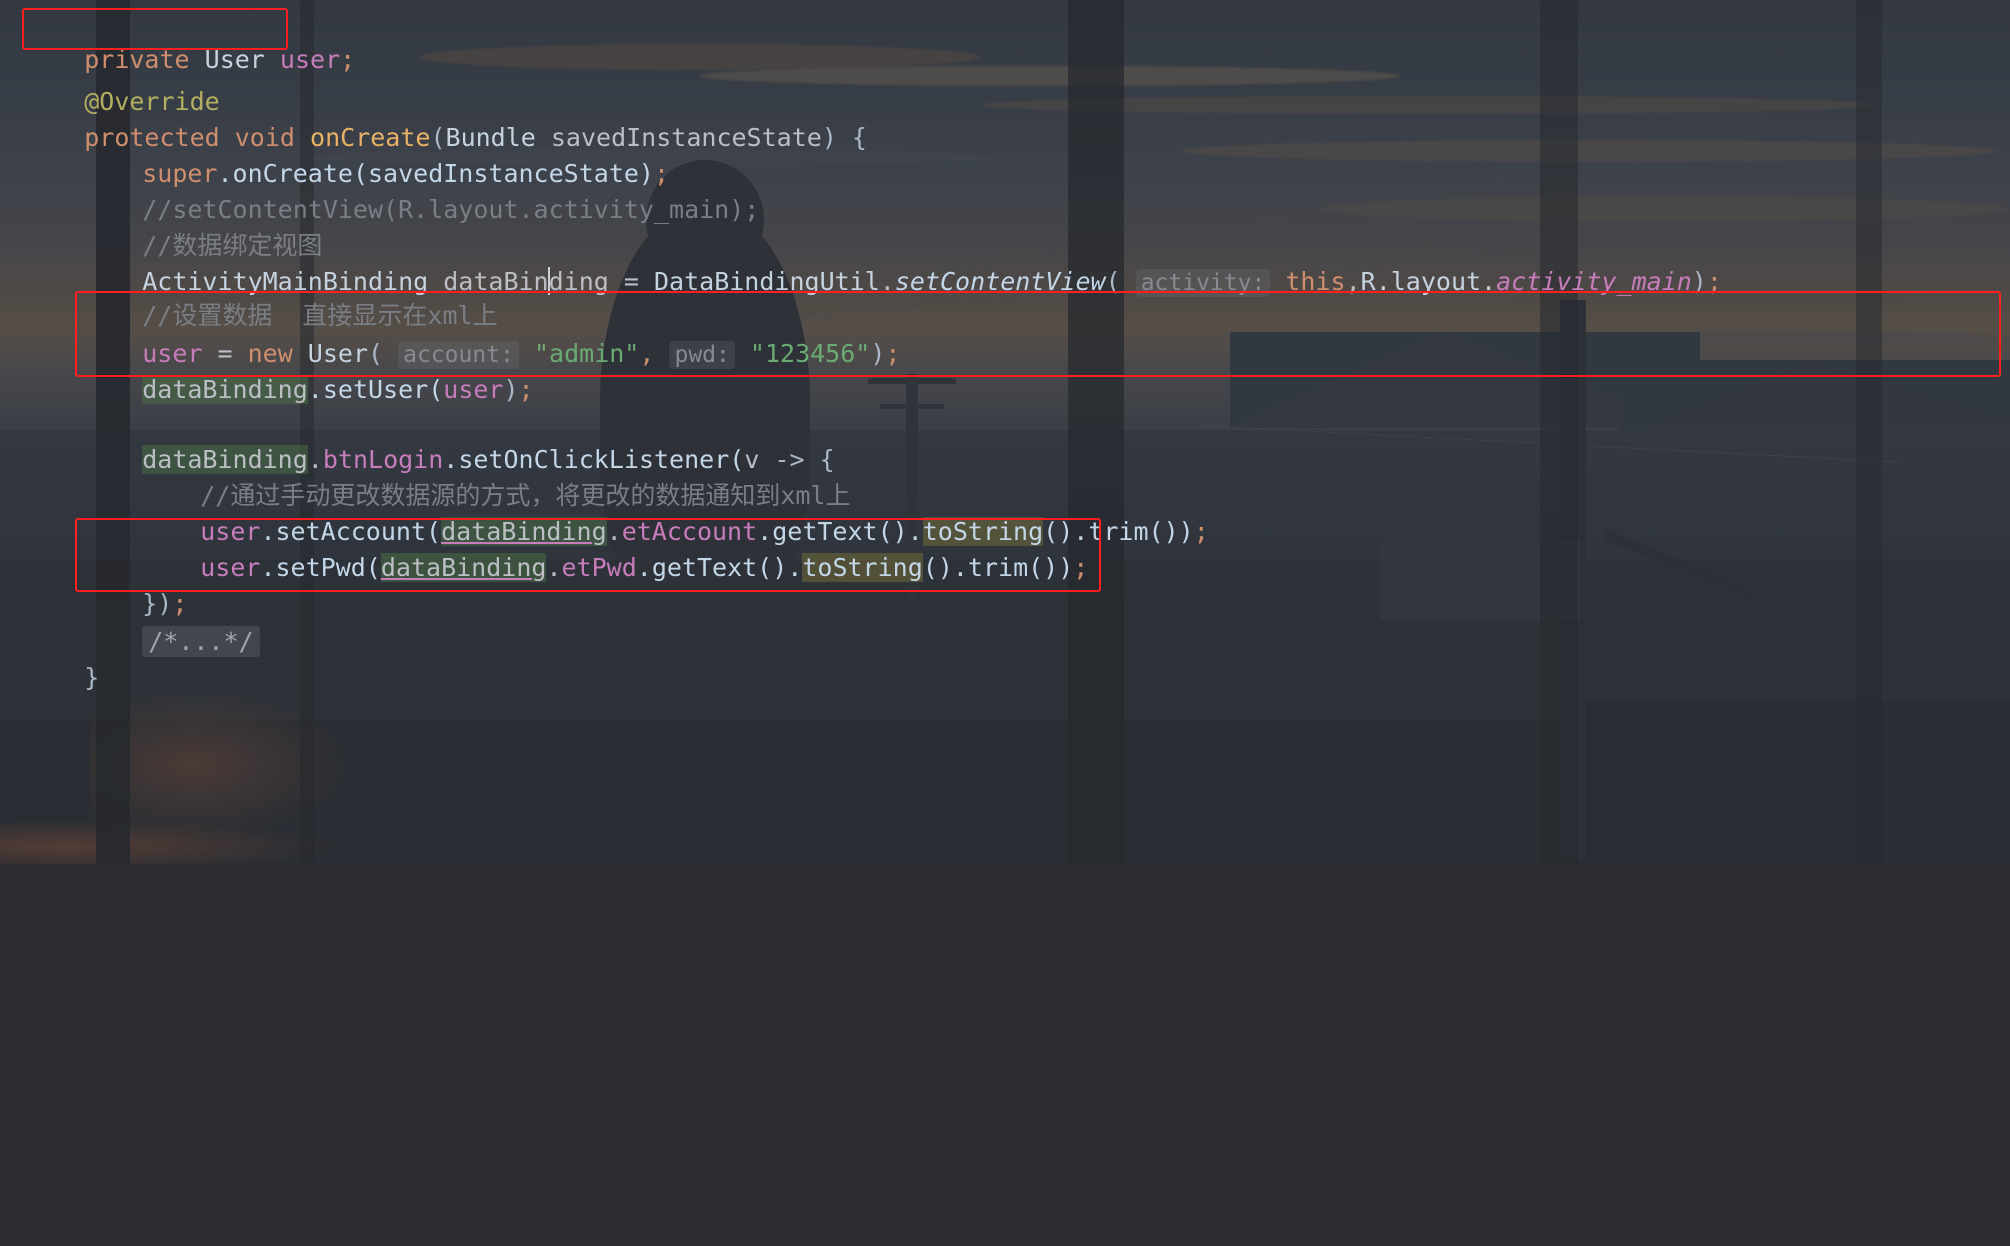 The width and height of the screenshot is (2010, 1246). Describe the element at coordinates (130, 622) in the screenshot. I see `code-line: /*...*/` at that location.